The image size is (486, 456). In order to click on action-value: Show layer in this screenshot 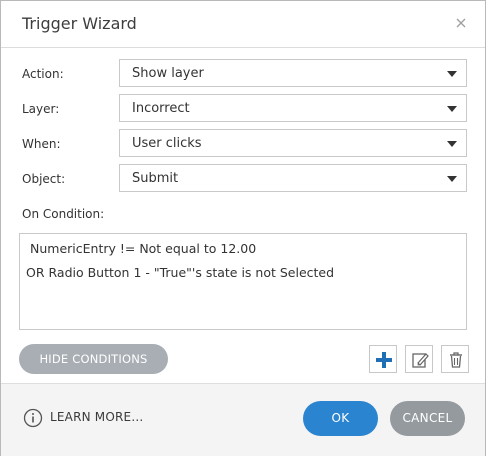, I will do `click(168, 73)`.